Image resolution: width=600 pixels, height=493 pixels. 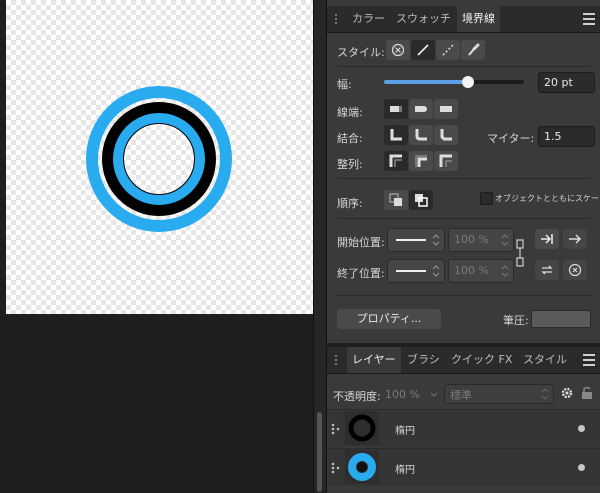 I want to click on miter-join-icon, so click(x=396, y=135).